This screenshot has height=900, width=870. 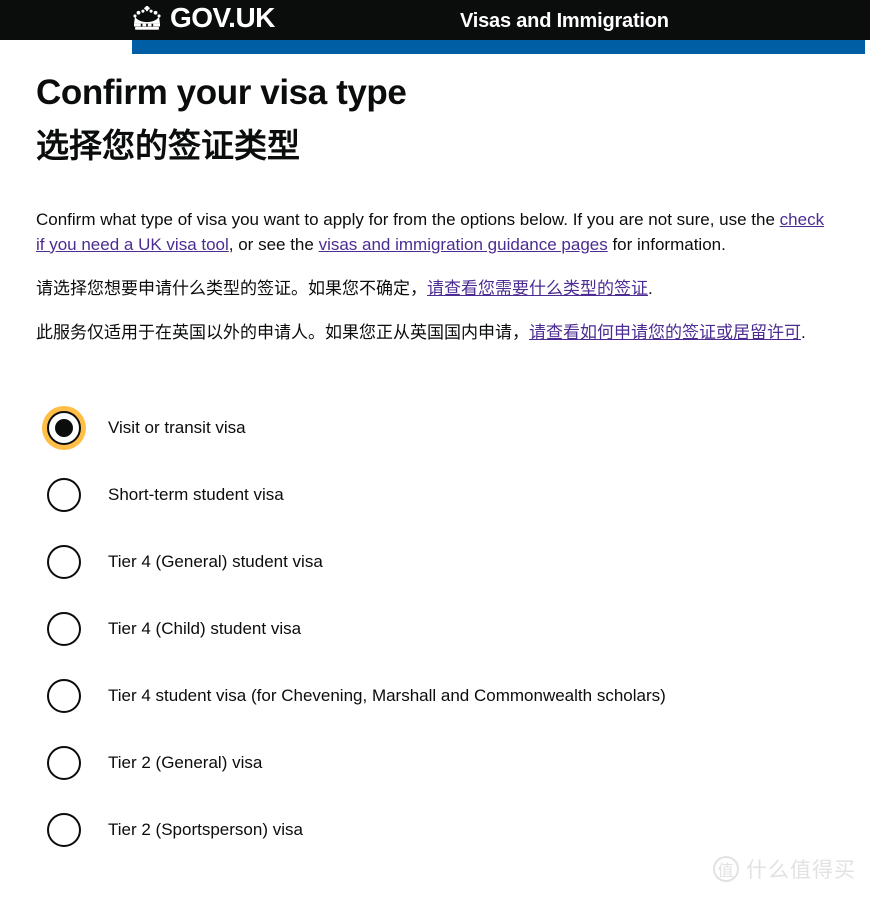 I want to click on watermark-badge-icon: 值, so click(x=726, y=869).